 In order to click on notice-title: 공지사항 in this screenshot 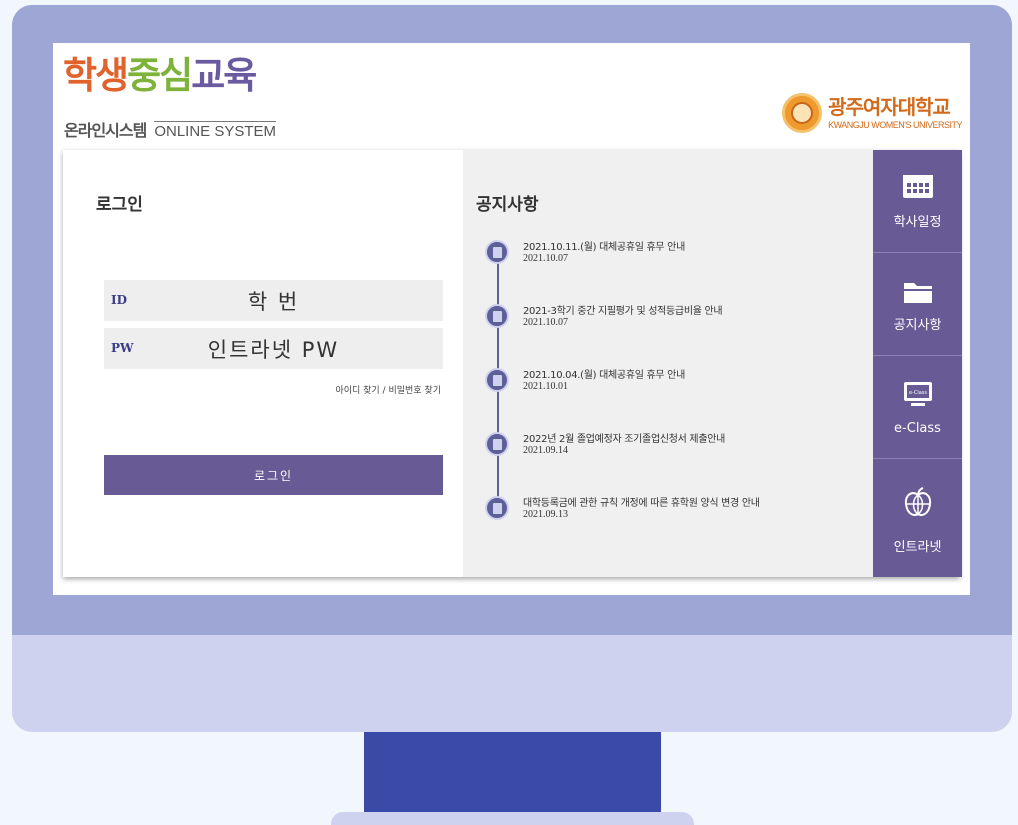, I will do `click(507, 205)`.